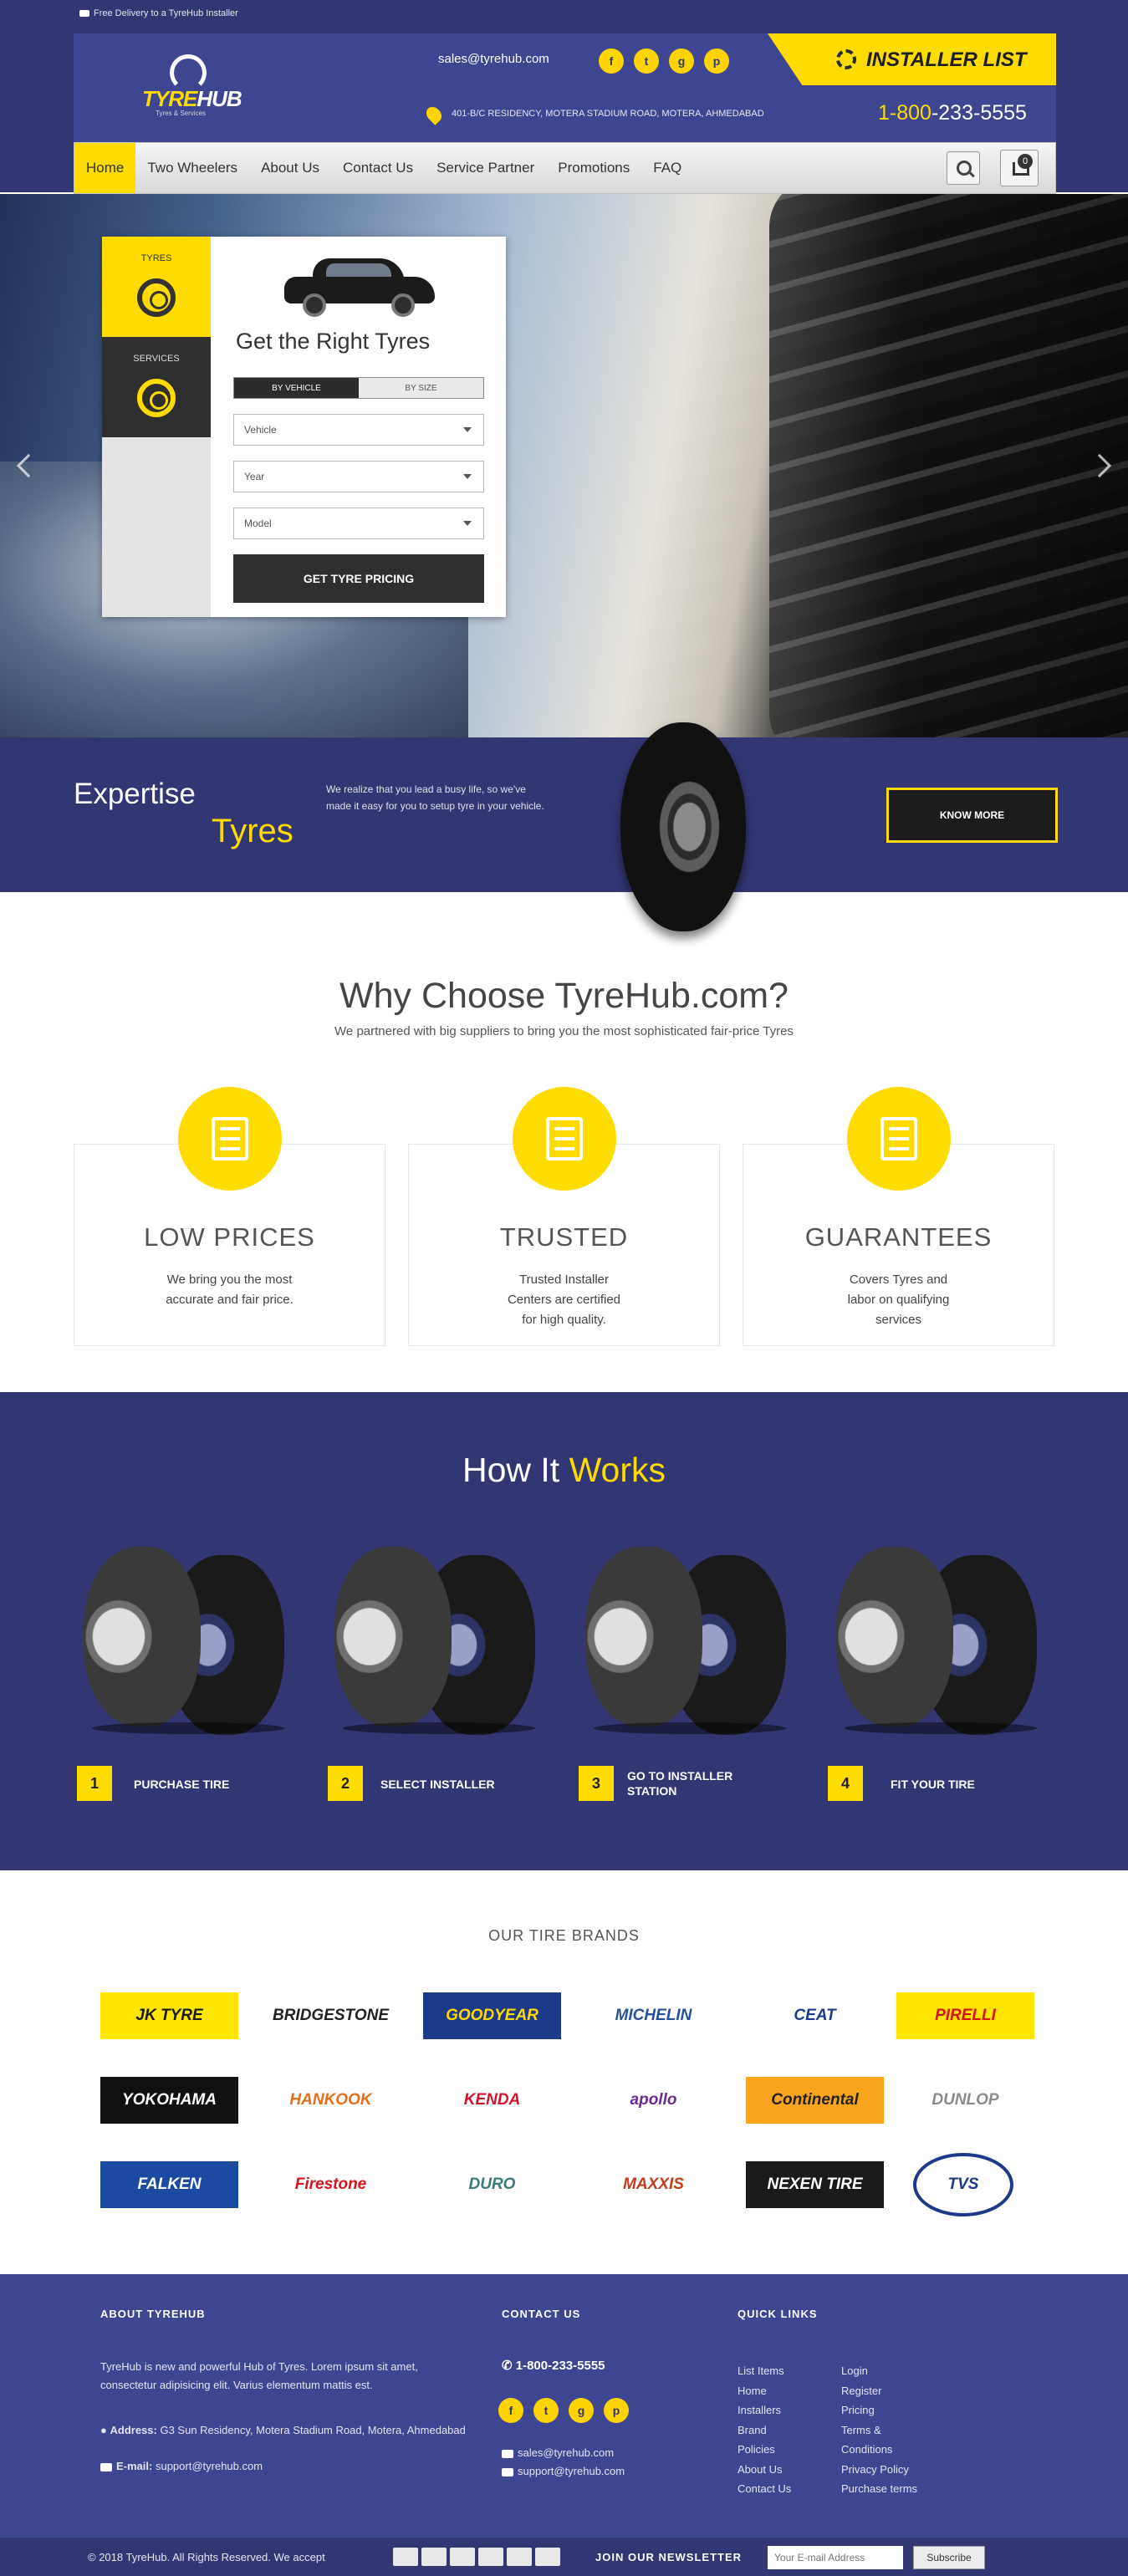 The image size is (1128, 2576). What do you see at coordinates (169, 2016) in the screenshot?
I see `brand-logo-jk-tyre: JK TYRE` at bounding box center [169, 2016].